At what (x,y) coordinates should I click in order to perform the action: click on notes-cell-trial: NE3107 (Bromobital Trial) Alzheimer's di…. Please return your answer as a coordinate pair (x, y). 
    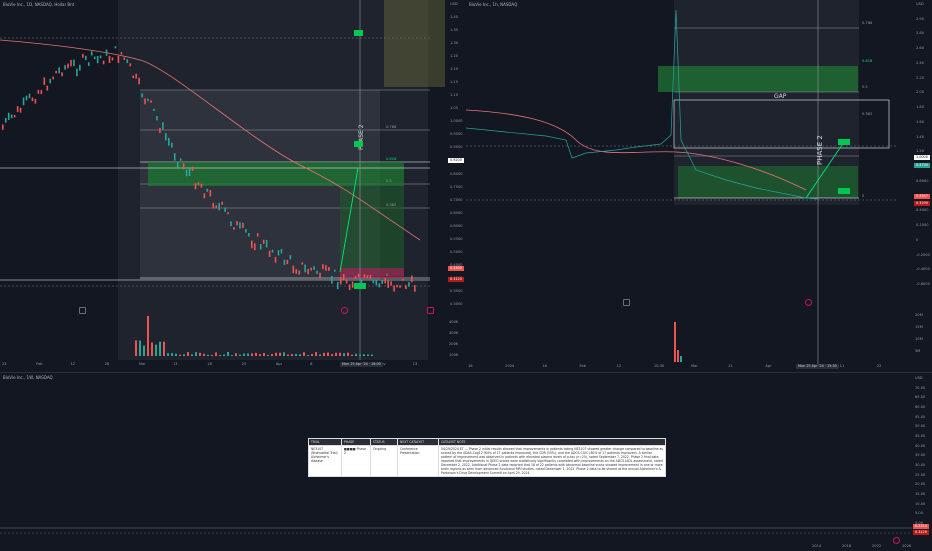
    Looking at the image, I should click on (325, 461).